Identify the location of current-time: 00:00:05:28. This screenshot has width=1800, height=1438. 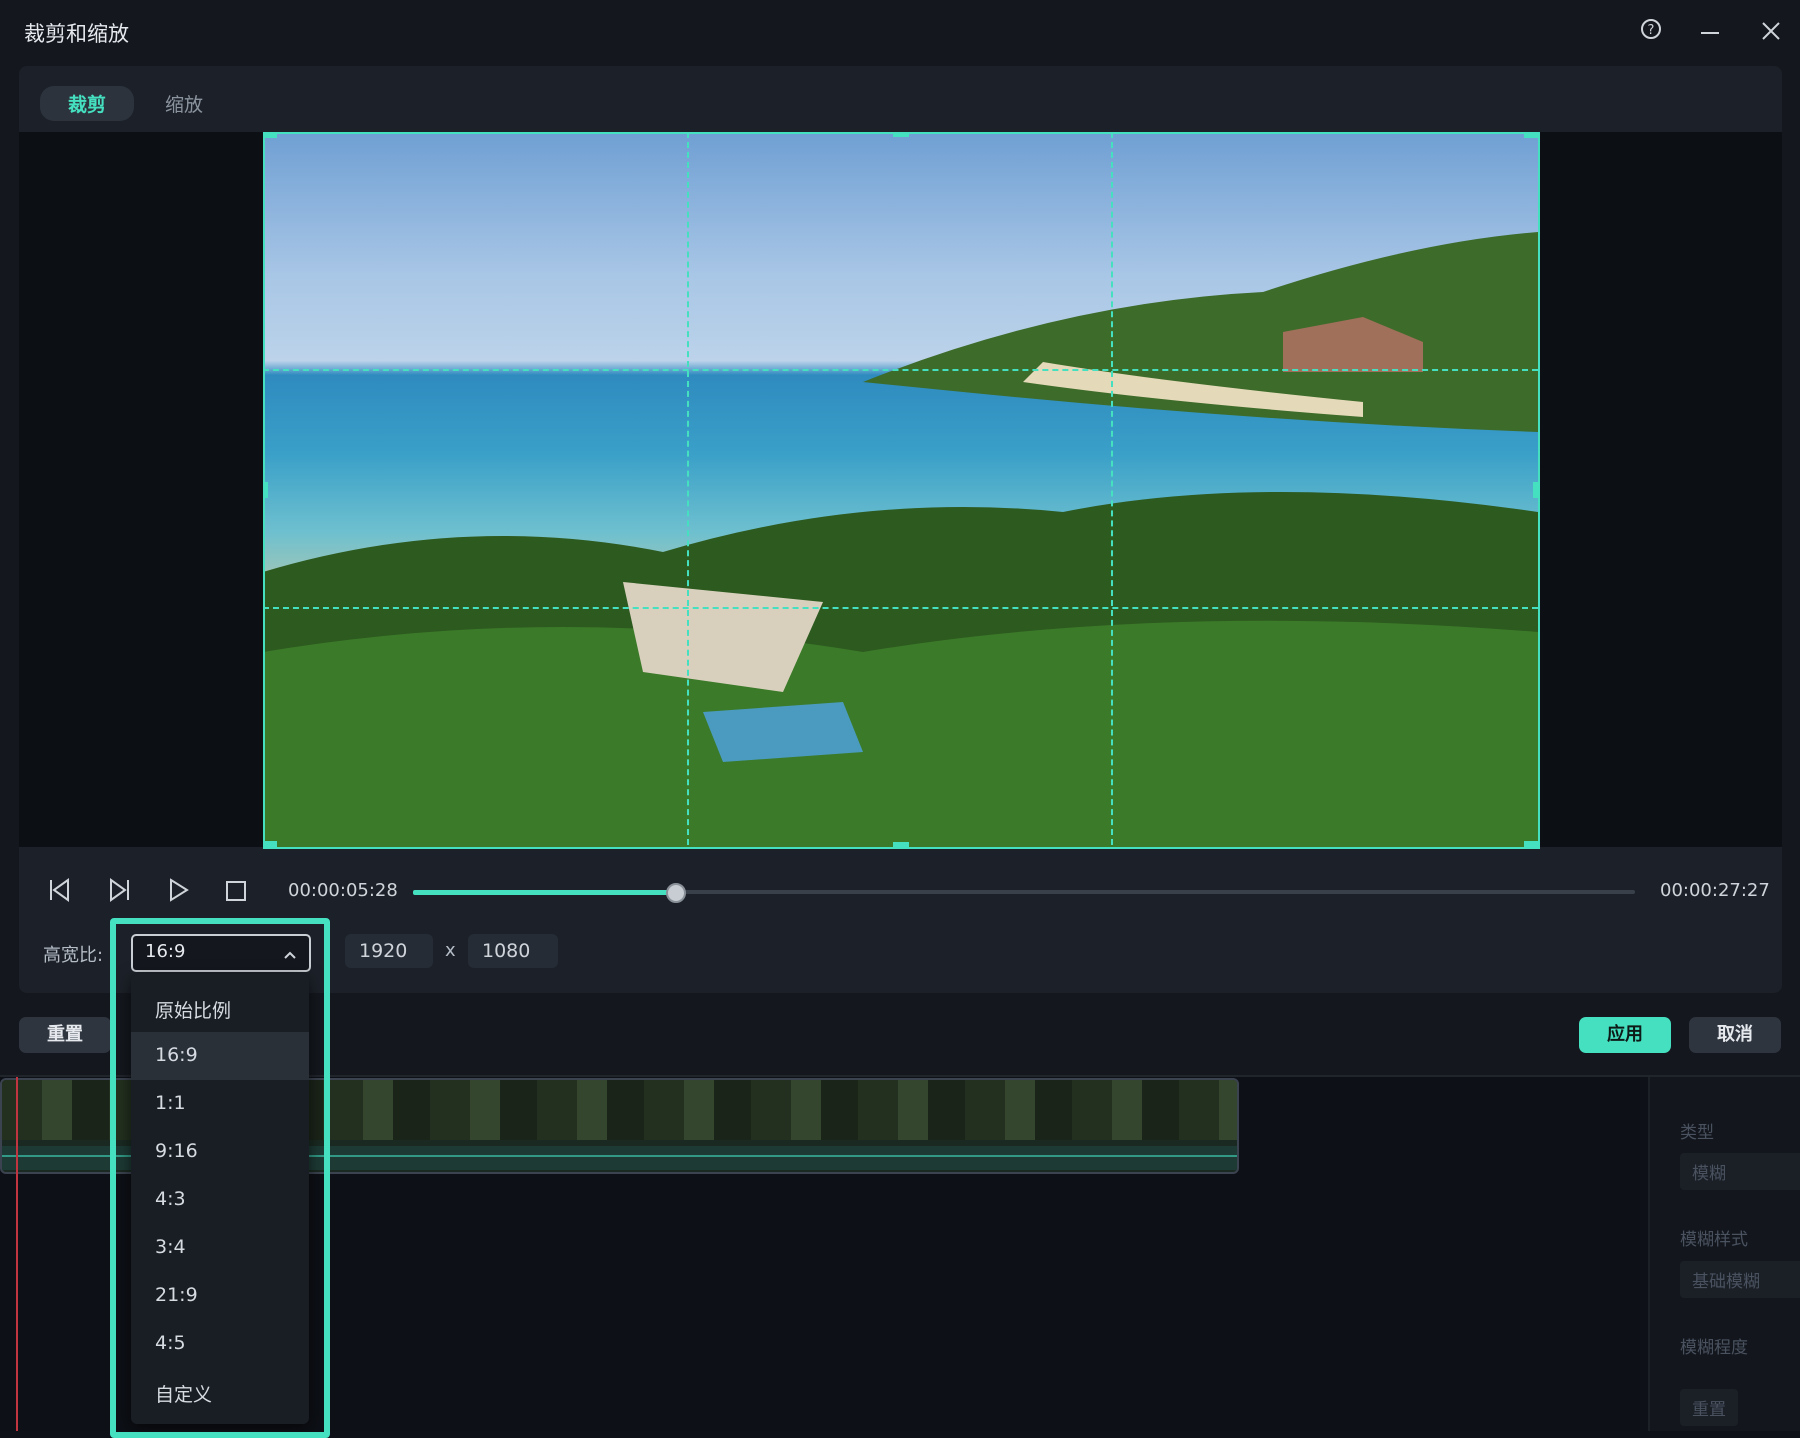
(343, 890).